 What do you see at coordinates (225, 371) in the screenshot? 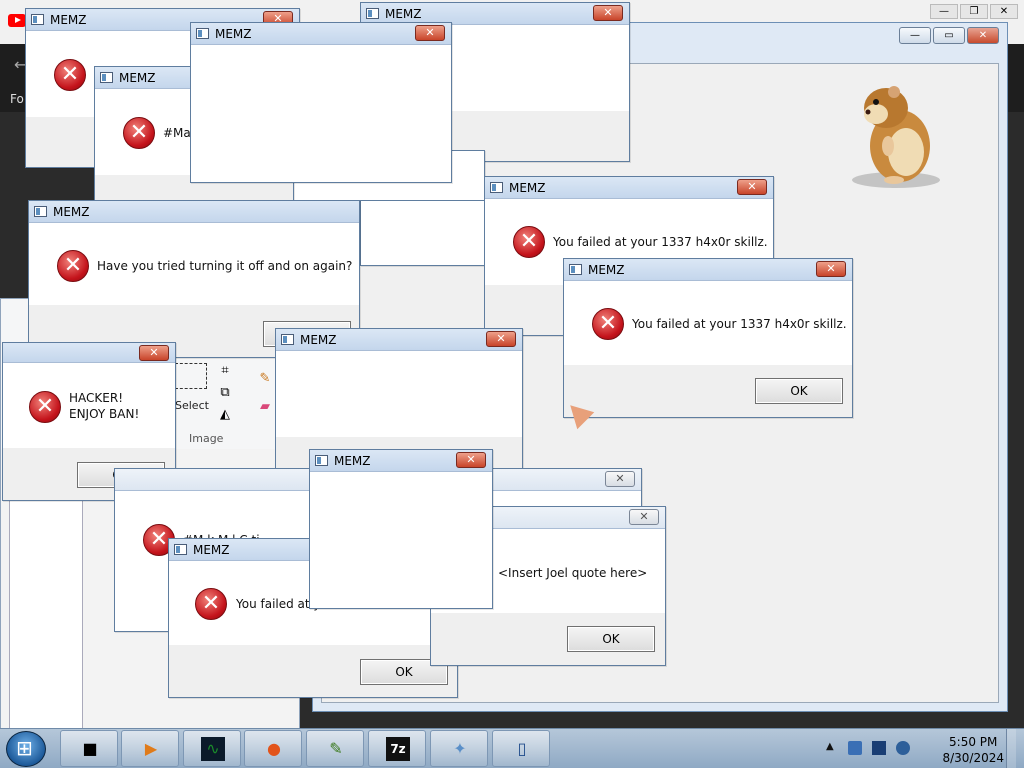
I see `crop-icon: ⌗` at bounding box center [225, 371].